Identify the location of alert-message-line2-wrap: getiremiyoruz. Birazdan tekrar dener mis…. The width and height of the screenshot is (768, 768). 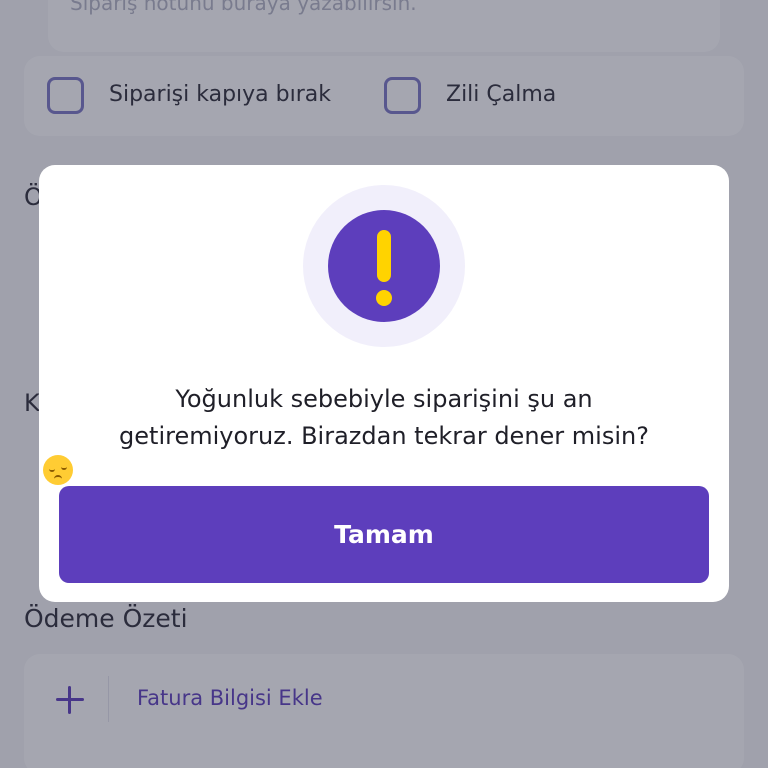
(384, 451).